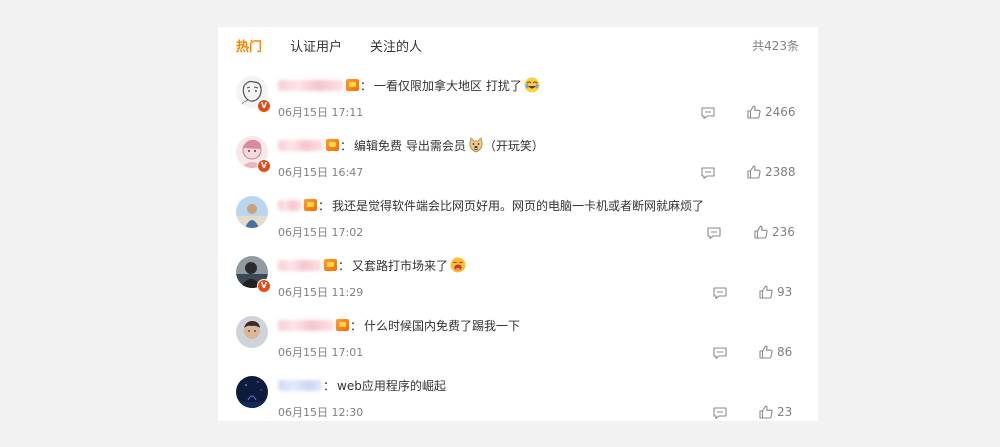  What do you see at coordinates (321, 112) in the screenshot?
I see `comment-time: 06月15日 17:11` at bounding box center [321, 112].